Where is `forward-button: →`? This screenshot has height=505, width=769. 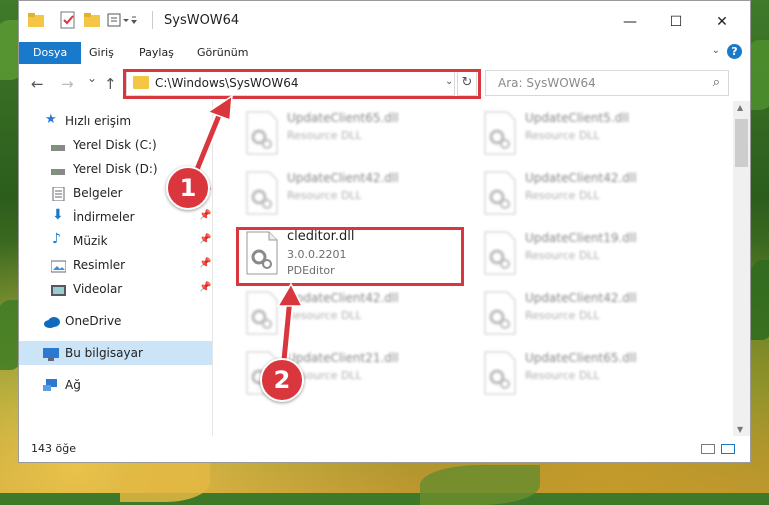 forward-button: → is located at coordinates (67, 84).